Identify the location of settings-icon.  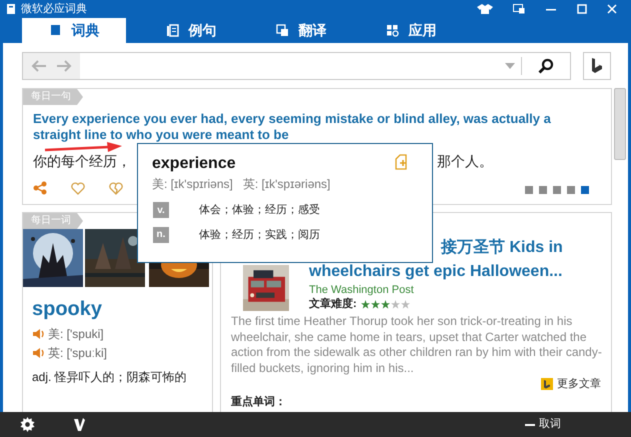
(27, 424).